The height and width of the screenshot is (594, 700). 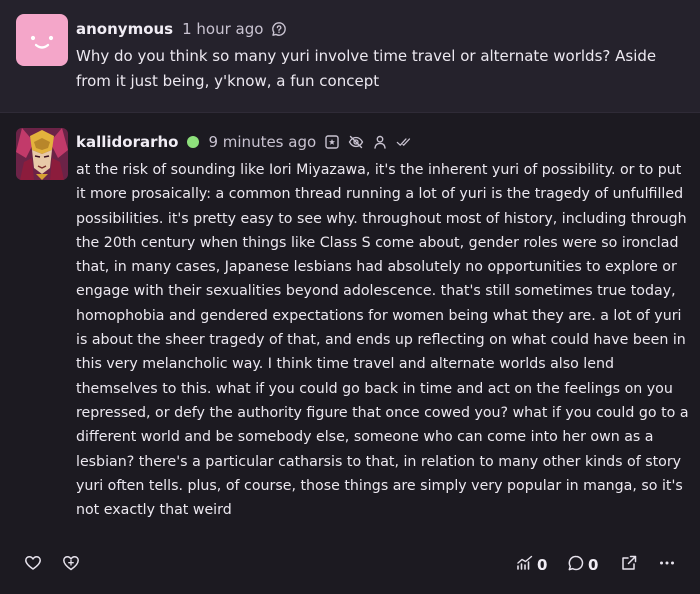 What do you see at coordinates (193, 142) in the screenshot?
I see `online-status-dot` at bounding box center [193, 142].